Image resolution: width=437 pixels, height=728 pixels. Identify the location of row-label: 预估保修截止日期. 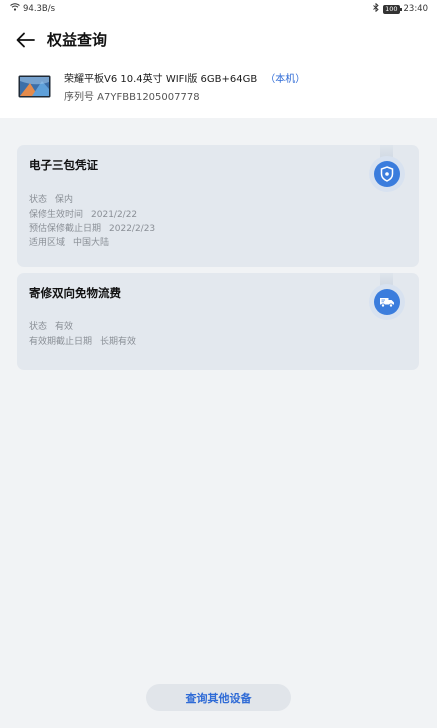
(65, 229).